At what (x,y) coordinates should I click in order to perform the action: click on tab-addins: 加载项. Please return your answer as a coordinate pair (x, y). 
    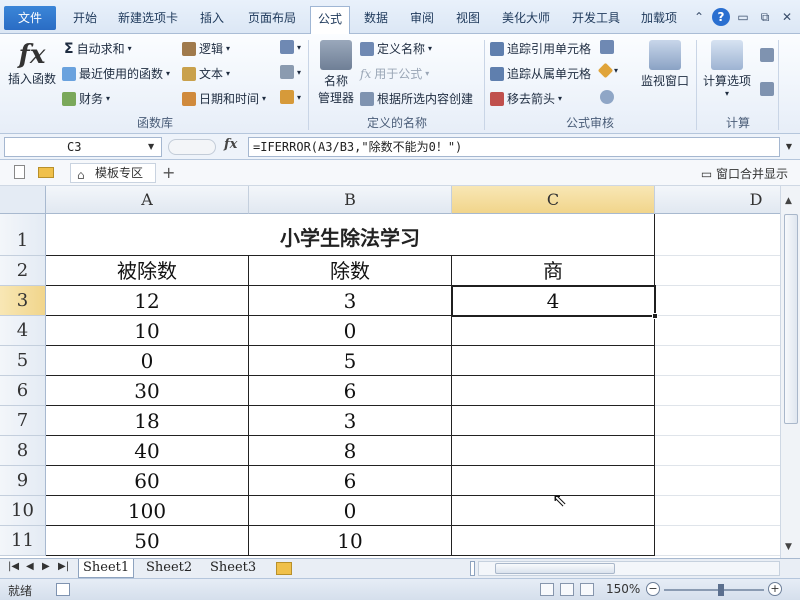
    Looking at the image, I should click on (659, 18).